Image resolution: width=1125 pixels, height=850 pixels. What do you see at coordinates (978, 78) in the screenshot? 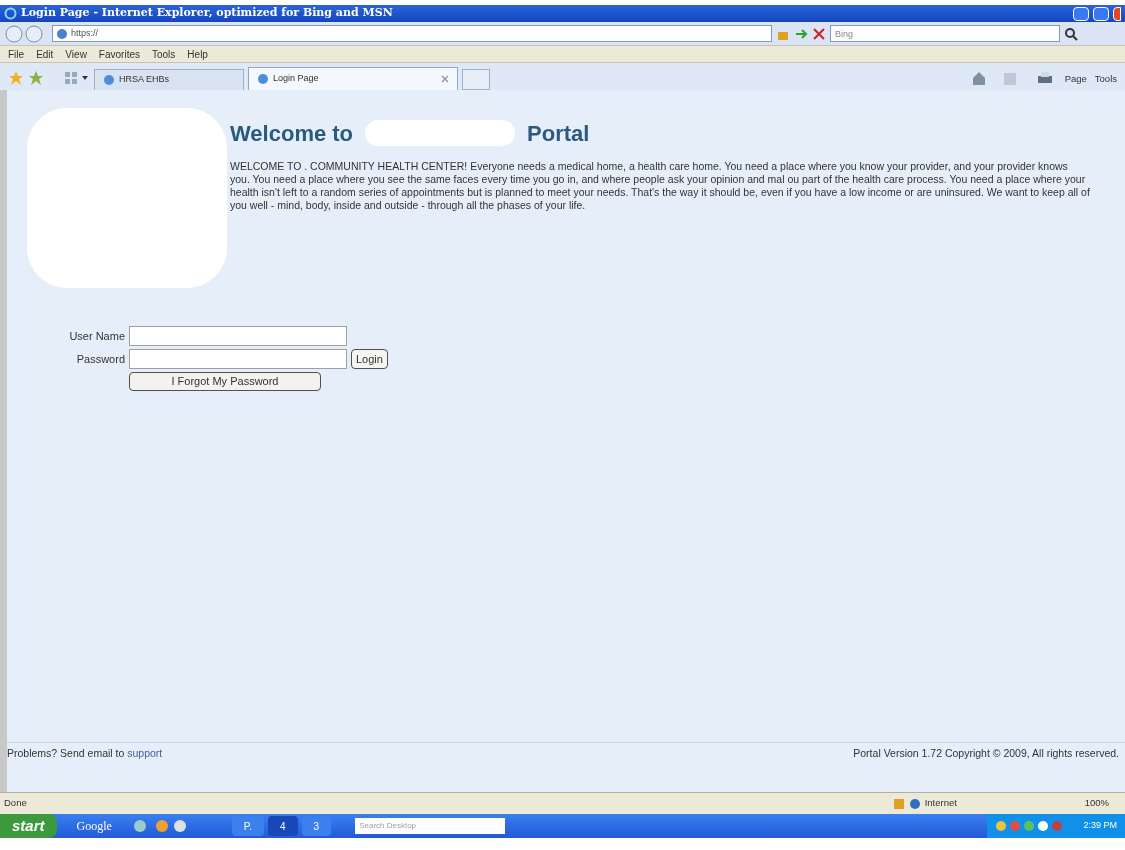
I see `home-icon` at bounding box center [978, 78].